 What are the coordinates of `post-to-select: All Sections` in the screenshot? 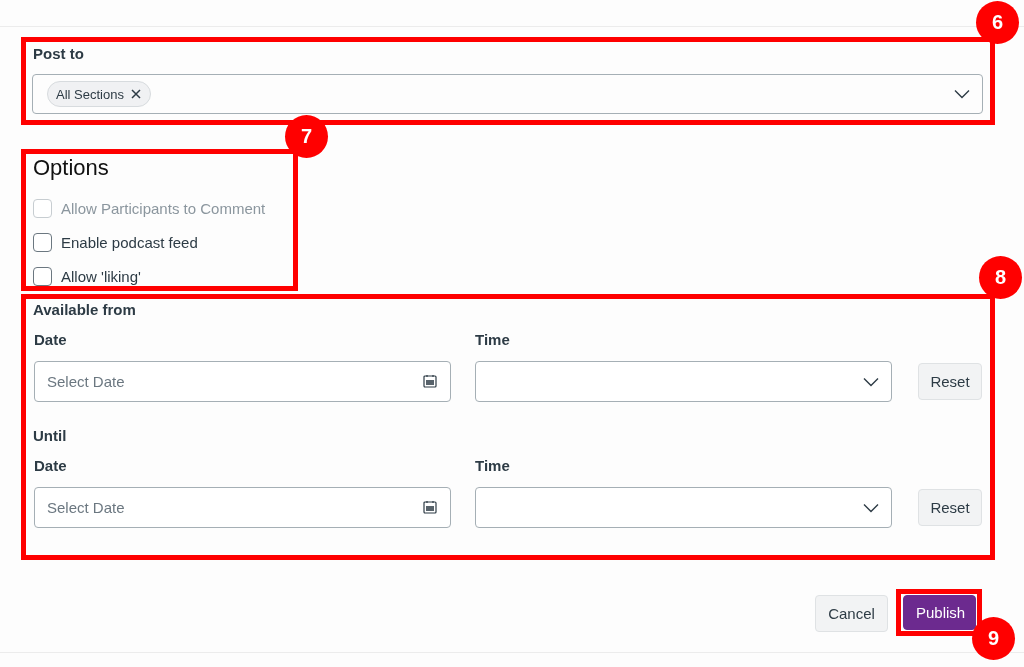 It's located at (507, 94).